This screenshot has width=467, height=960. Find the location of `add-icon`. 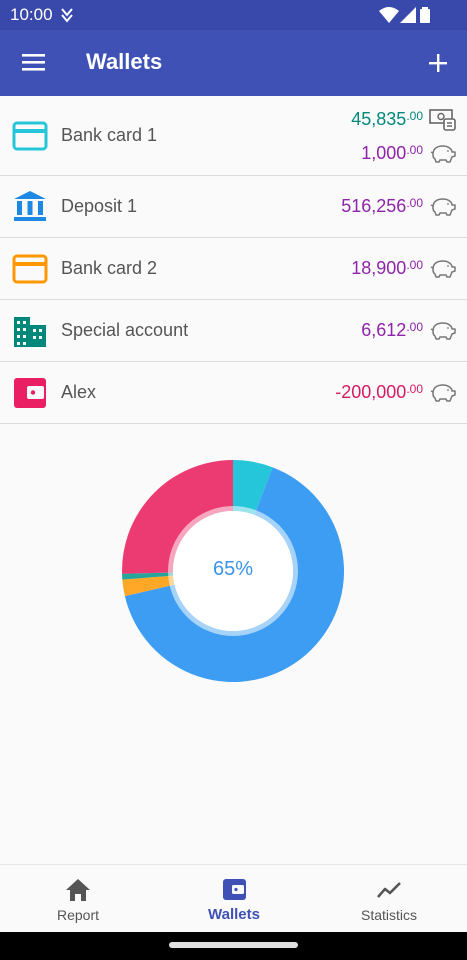

add-icon is located at coordinates (438, 63).